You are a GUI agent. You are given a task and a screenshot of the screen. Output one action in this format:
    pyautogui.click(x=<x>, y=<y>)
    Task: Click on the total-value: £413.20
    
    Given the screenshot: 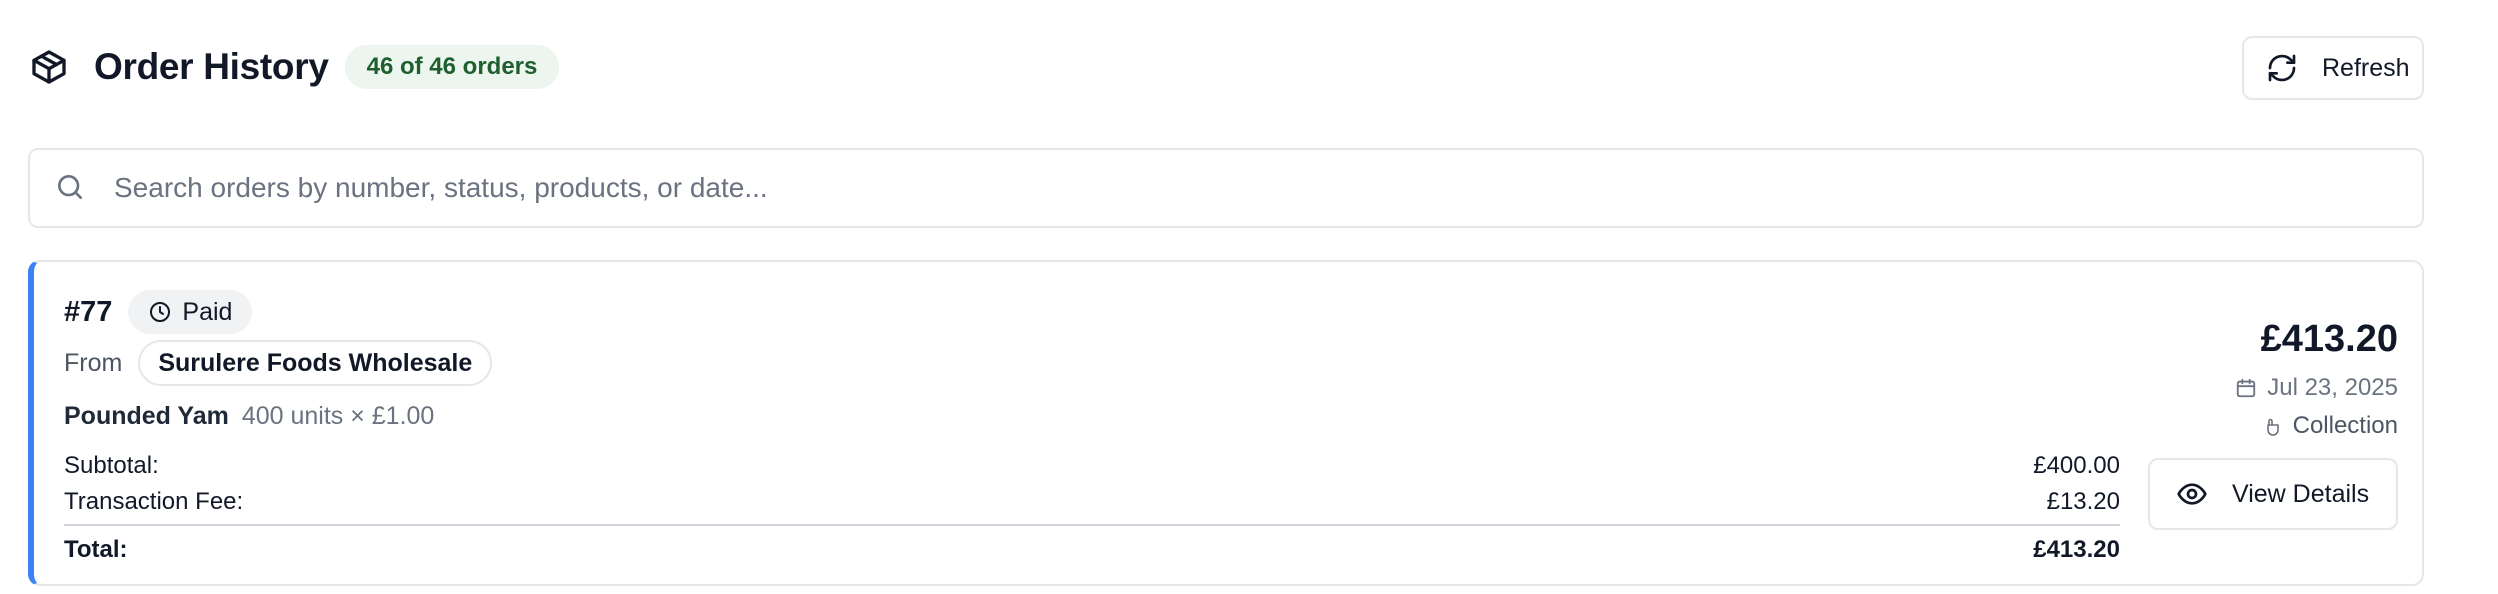 What is the action you would take?
    pyautogui.click(x=2076, y=549)
    